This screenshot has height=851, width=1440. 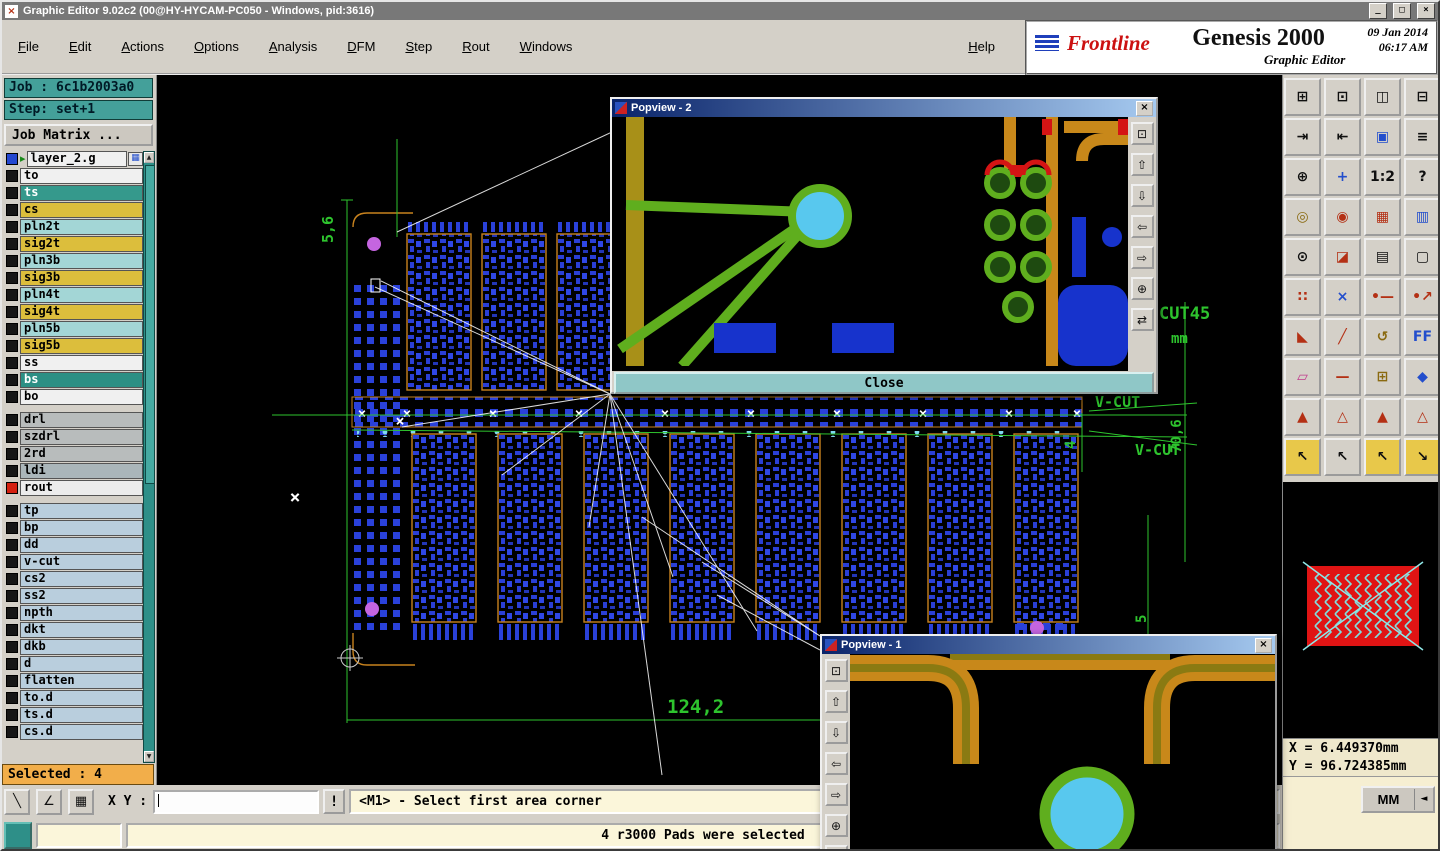 I want to click on add-frame-tool: ⊞, so click(x=1382, y=377).